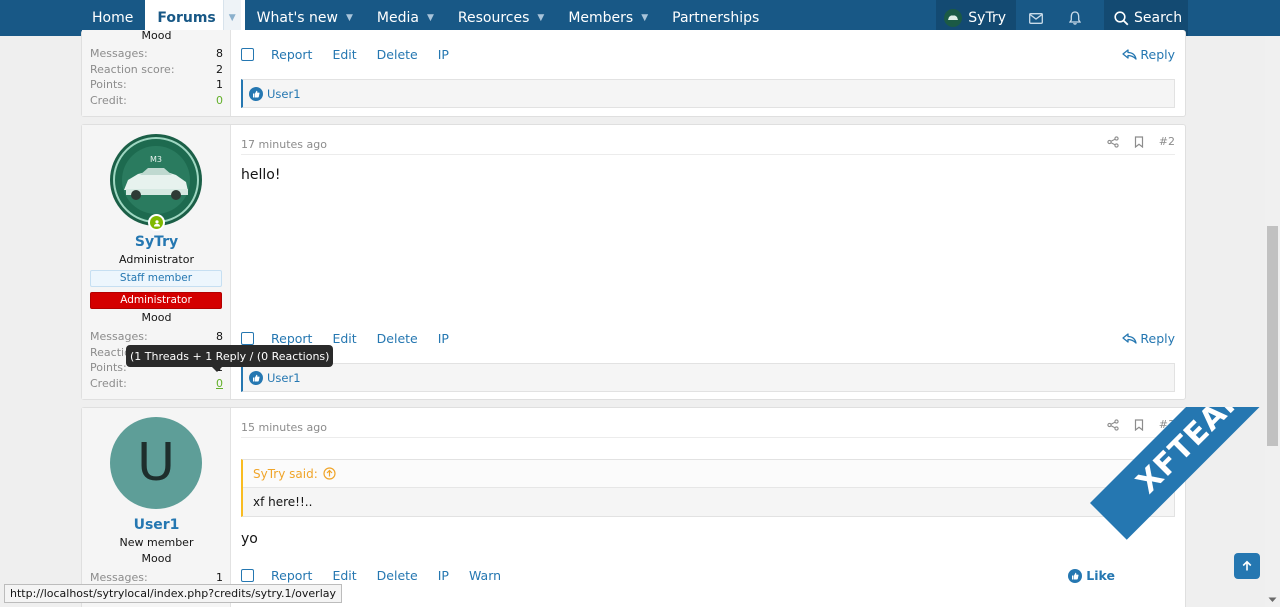 The height and width of the screenshot is (607, 1280). I want to click on post-header: 17 minutes ago #2, so click(708, 145).